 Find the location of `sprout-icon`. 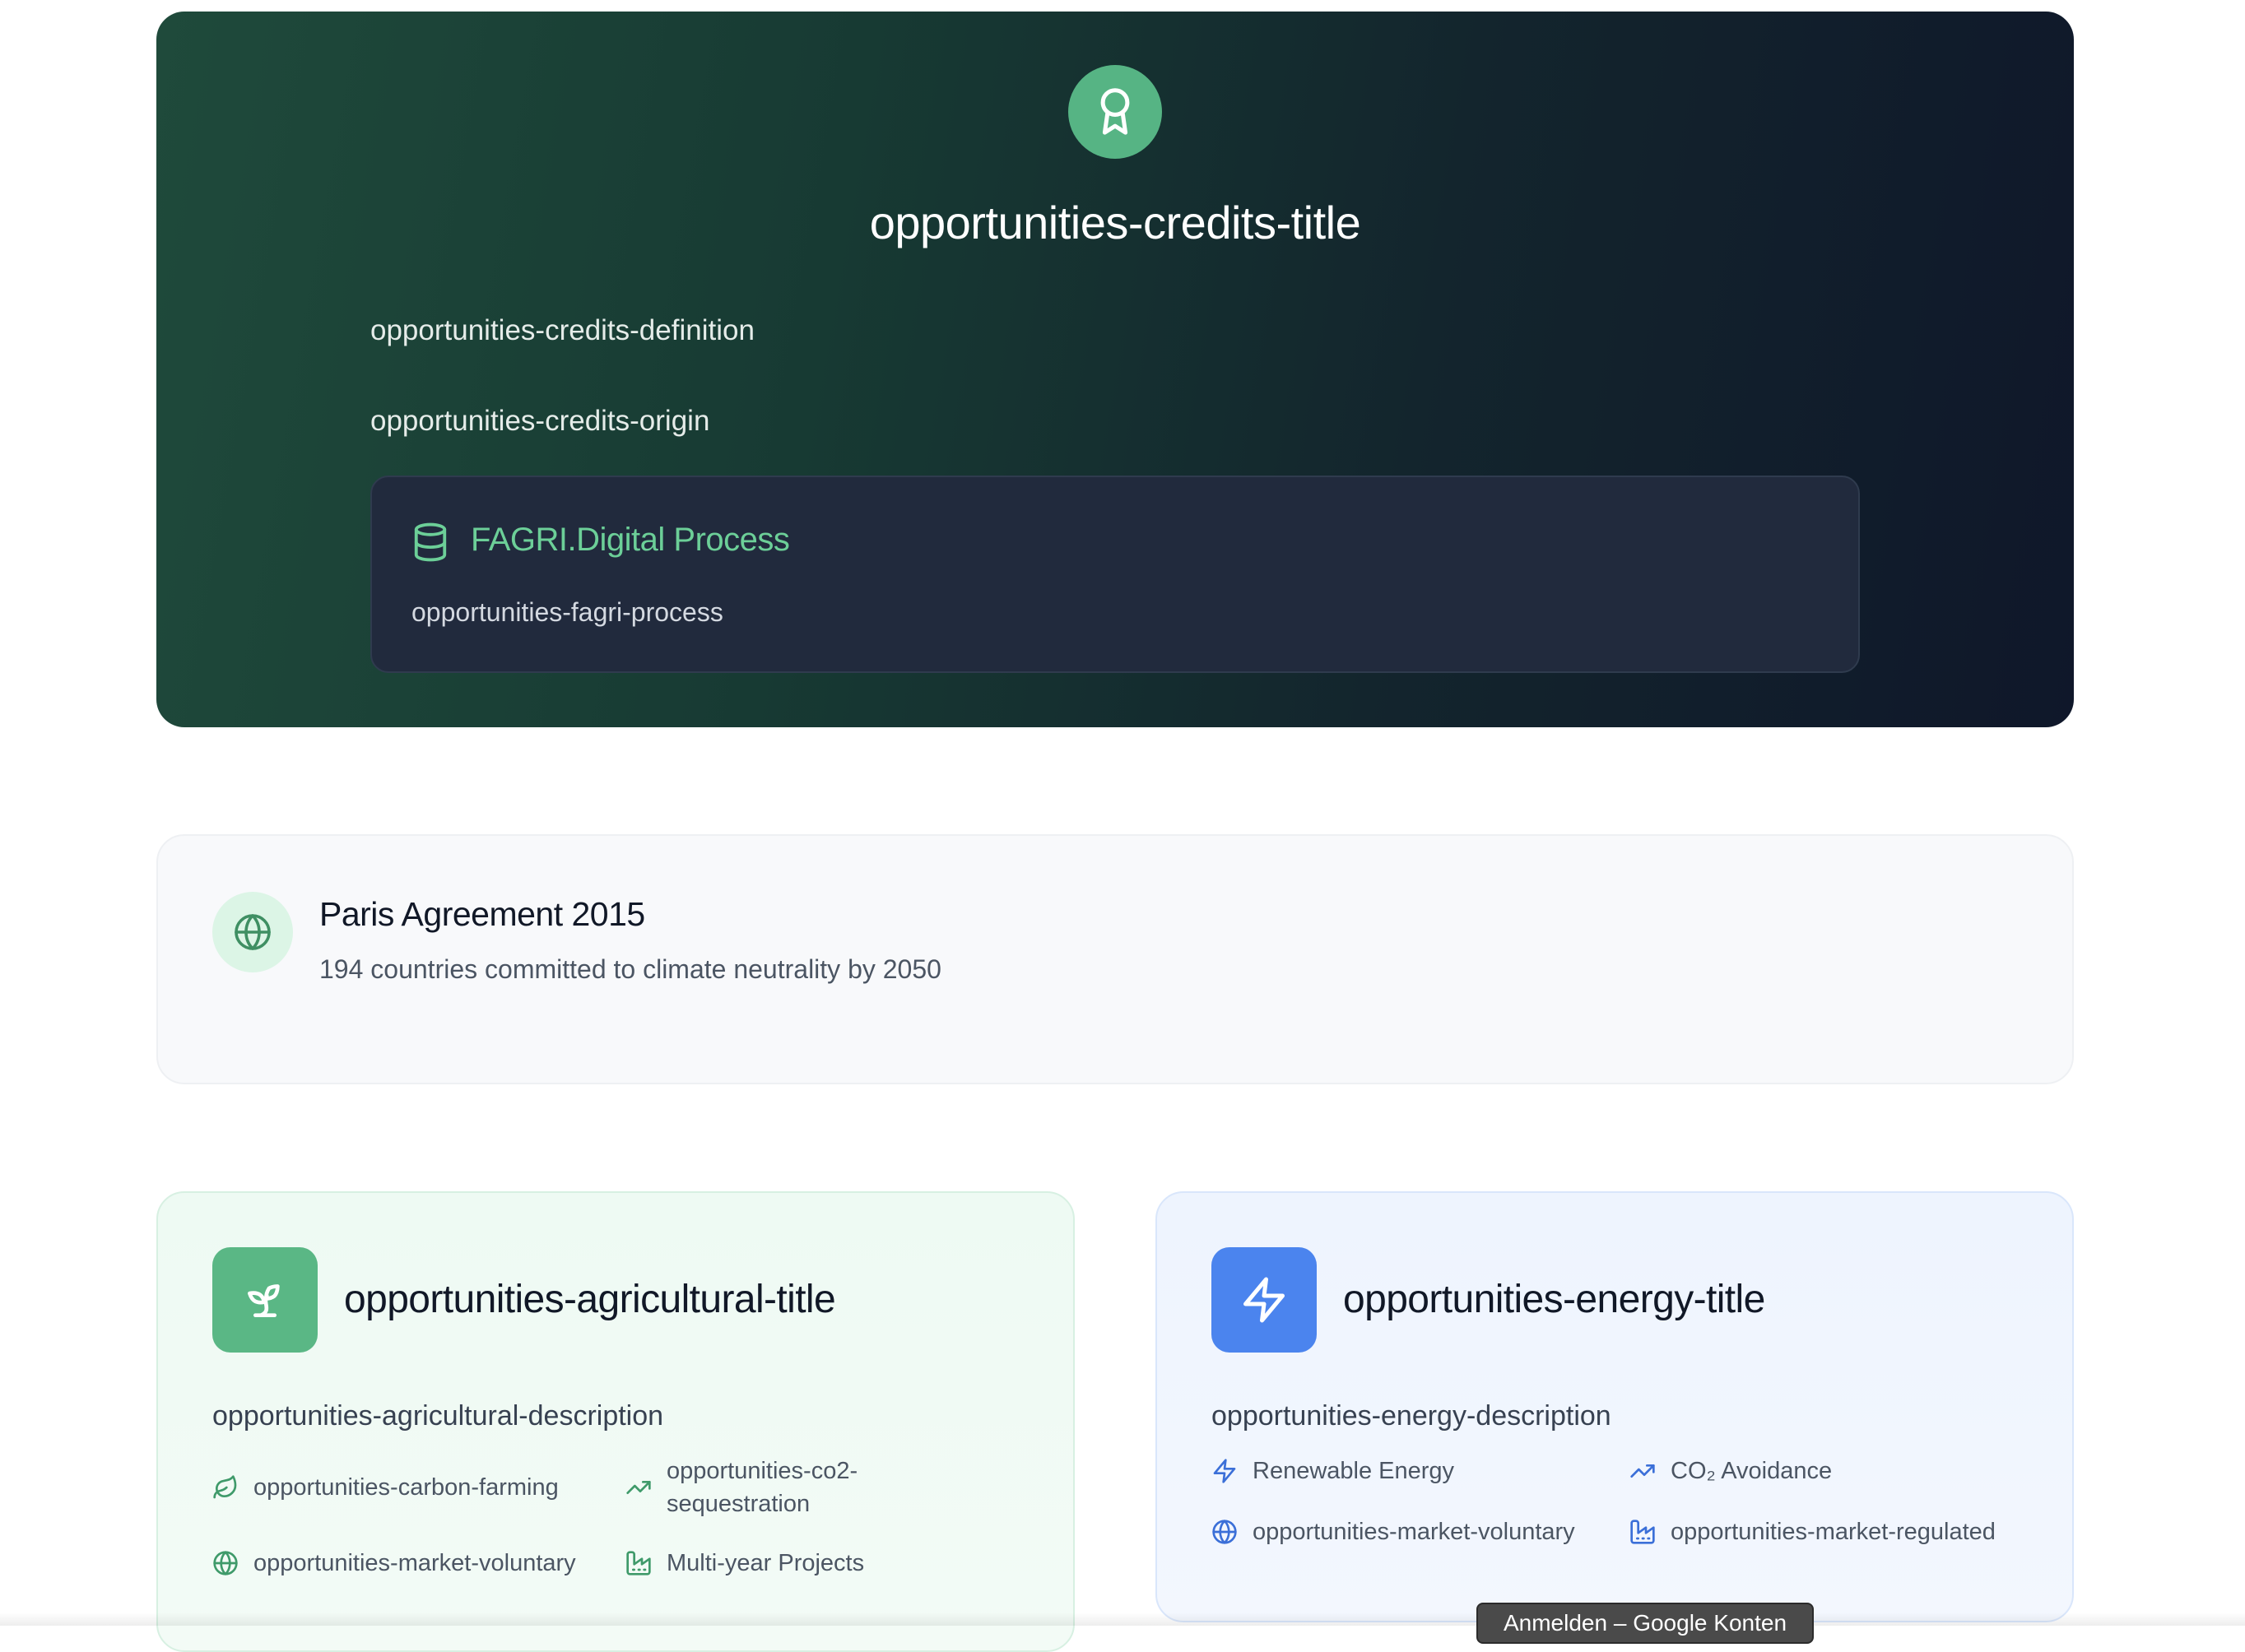

sprout-icon is located at coordinates (264, 1301).